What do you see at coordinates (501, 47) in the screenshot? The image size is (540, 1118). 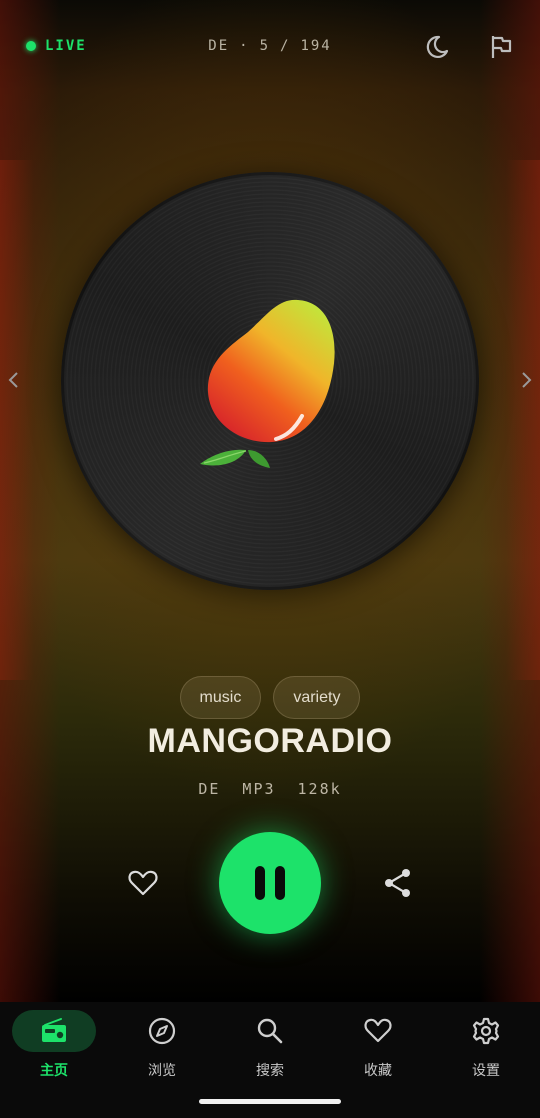 I see `flag-icon` at bounding box center [501, 47].